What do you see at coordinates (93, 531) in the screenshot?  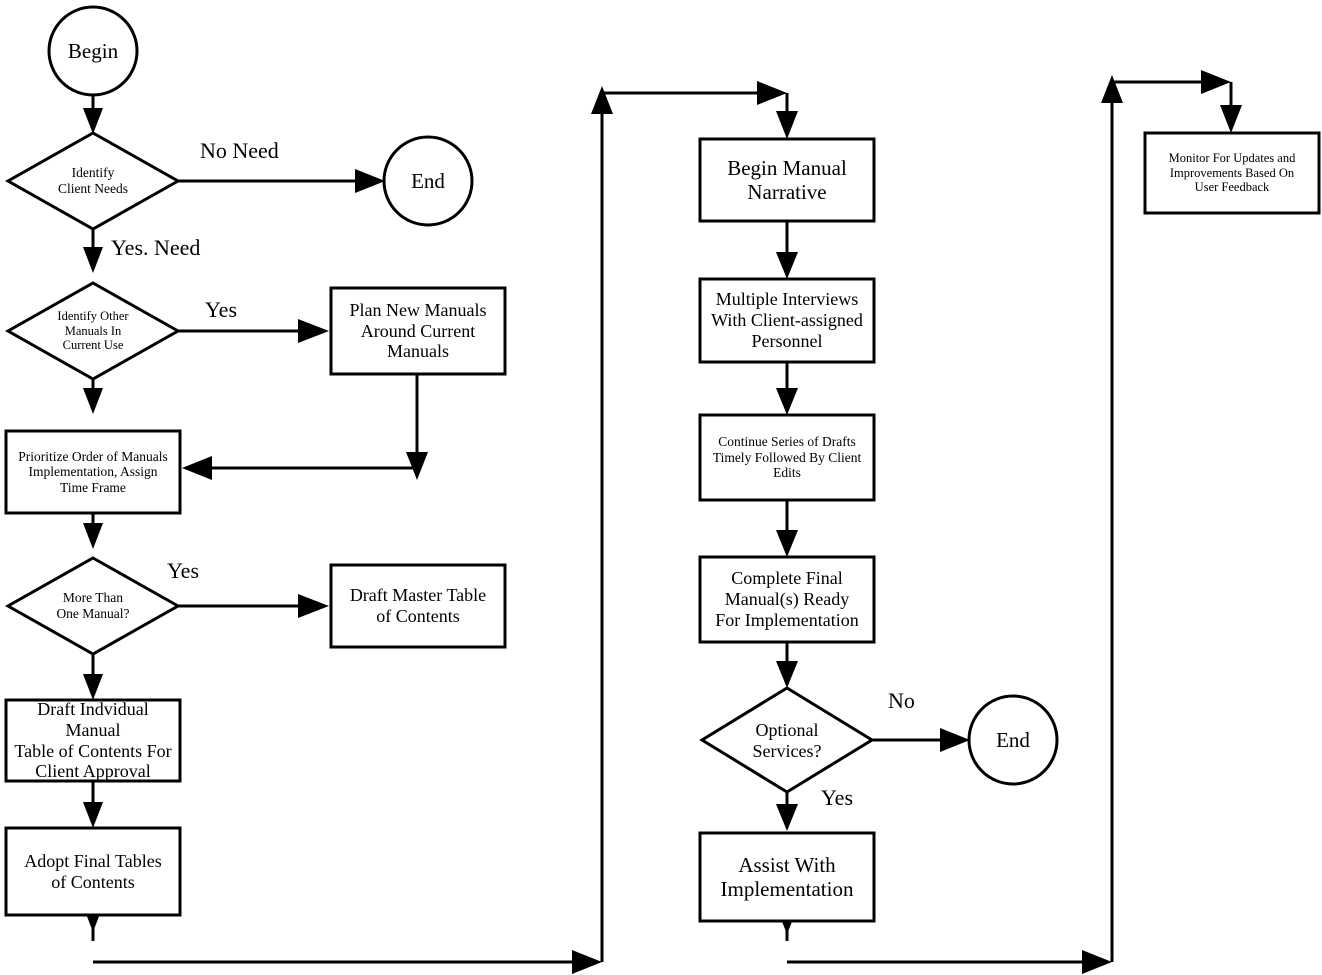 I see `edge-prioritize-order-to-more-than-one-manual` at bounding box center [93, 531].